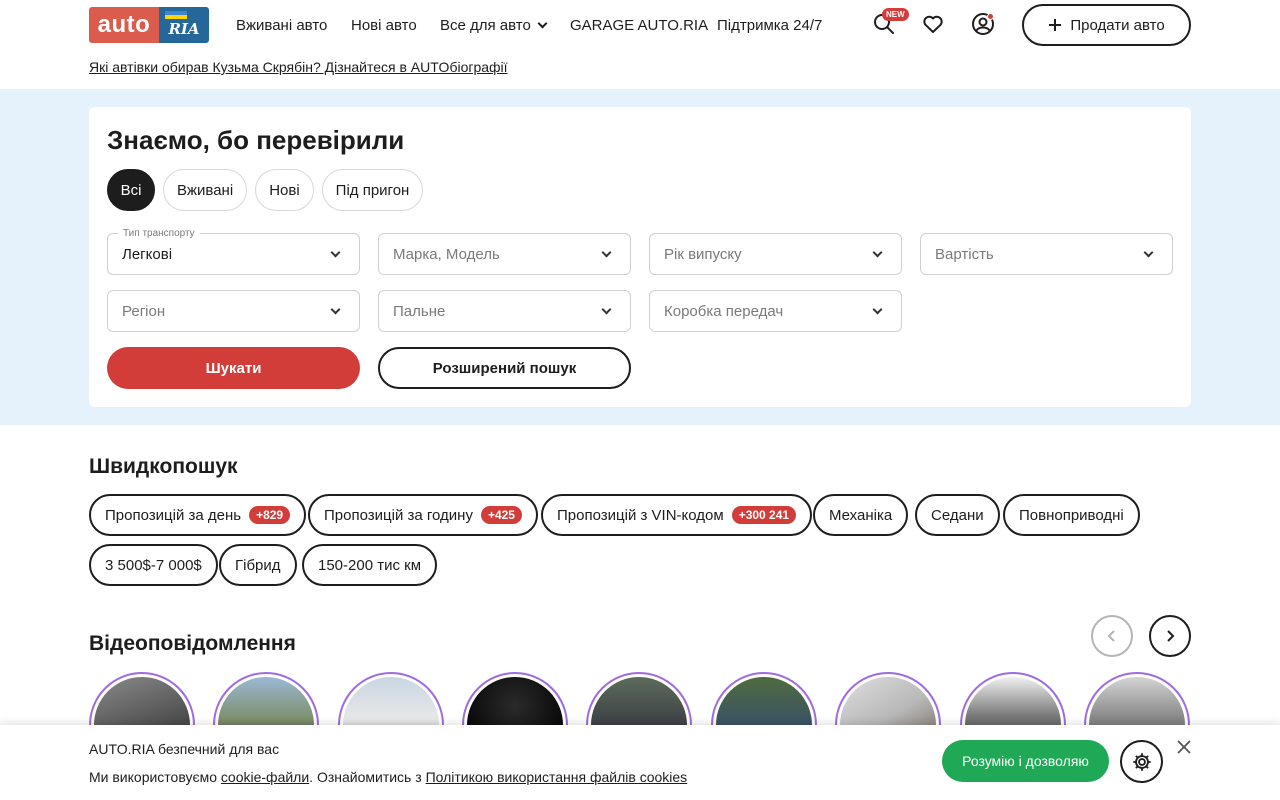 The height and width of the screenshot is (800, 1280). I want to click on chip-awd: Повноприводні, so click(1071, 515).